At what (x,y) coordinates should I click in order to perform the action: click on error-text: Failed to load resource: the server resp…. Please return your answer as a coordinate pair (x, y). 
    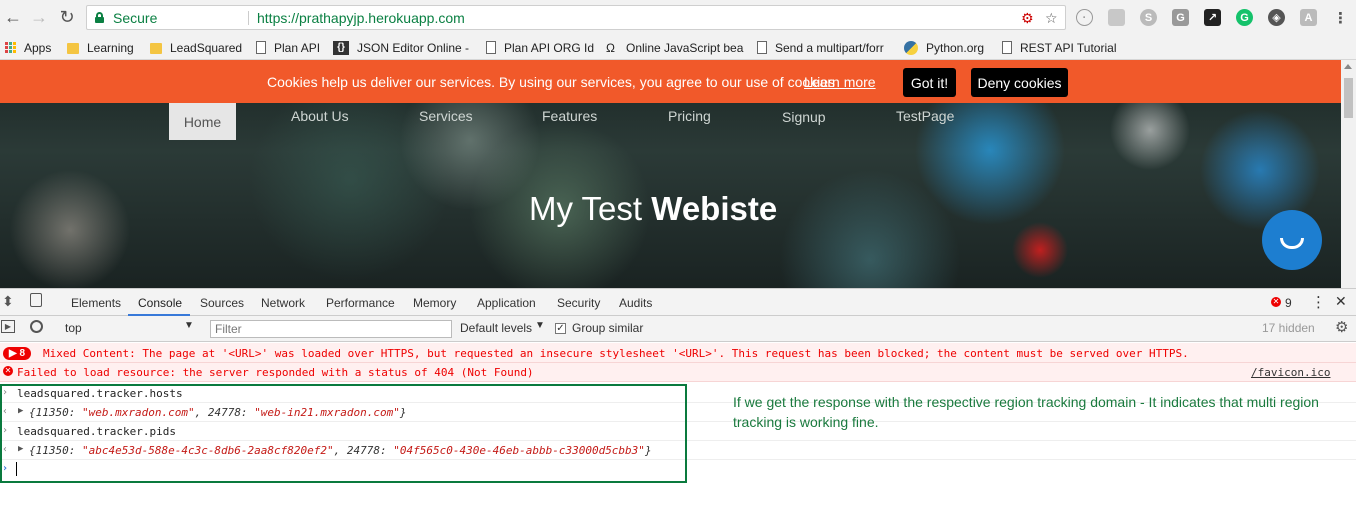
    Looking at the image, I should click on (275, 372).